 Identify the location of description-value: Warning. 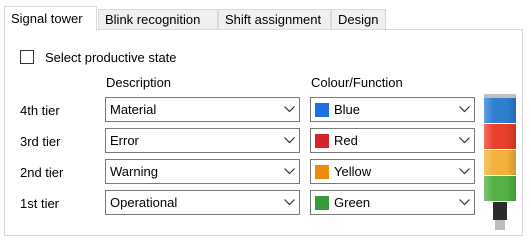
(134, 171).